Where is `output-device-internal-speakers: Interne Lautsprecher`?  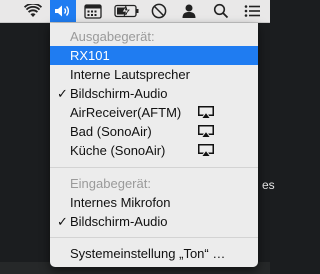 output-device-internal-speakers: Interne Lautsprecher is located at coordinates (154, 74).